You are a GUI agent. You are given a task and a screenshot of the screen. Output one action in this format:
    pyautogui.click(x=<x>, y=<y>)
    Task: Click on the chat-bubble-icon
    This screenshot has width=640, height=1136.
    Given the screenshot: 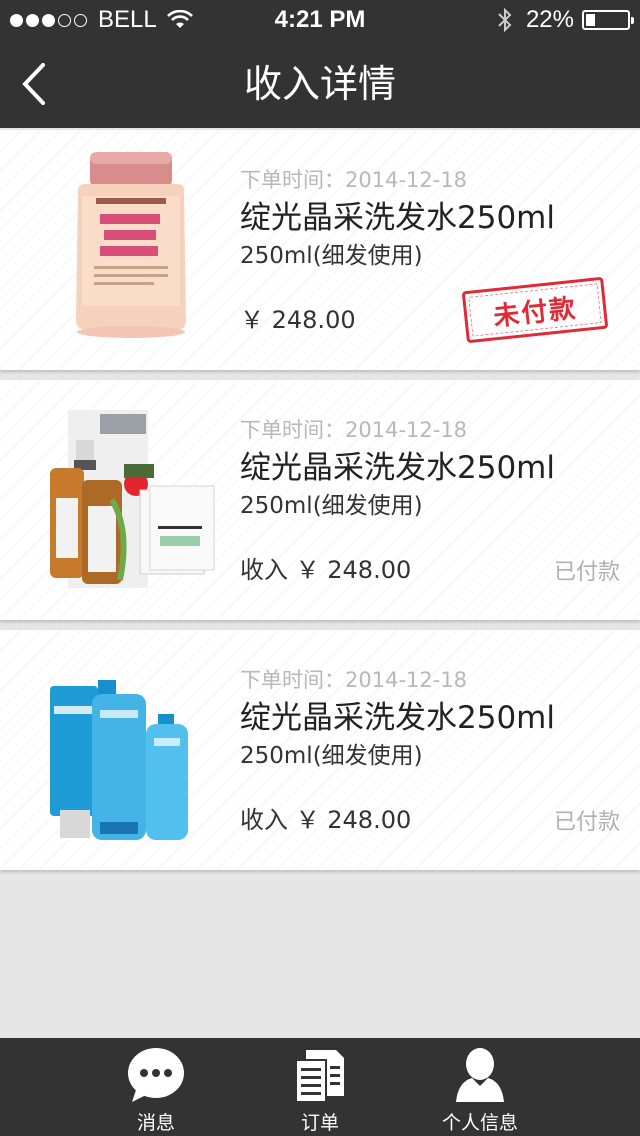 What is the action you would take?
    pyautogui.click(x=156, y=1075)
    